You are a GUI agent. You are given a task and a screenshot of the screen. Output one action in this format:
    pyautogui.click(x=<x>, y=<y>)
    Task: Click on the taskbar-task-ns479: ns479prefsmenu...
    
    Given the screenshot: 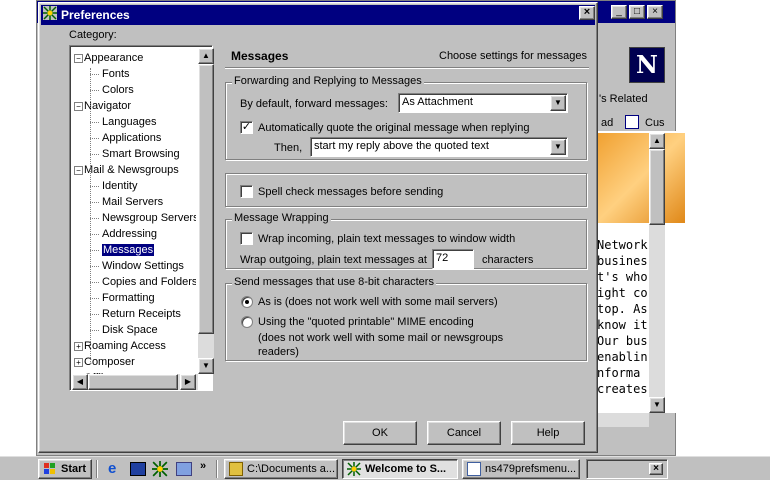 What is the action you would take?
    pyautogui.click(x=521, y=469)
    